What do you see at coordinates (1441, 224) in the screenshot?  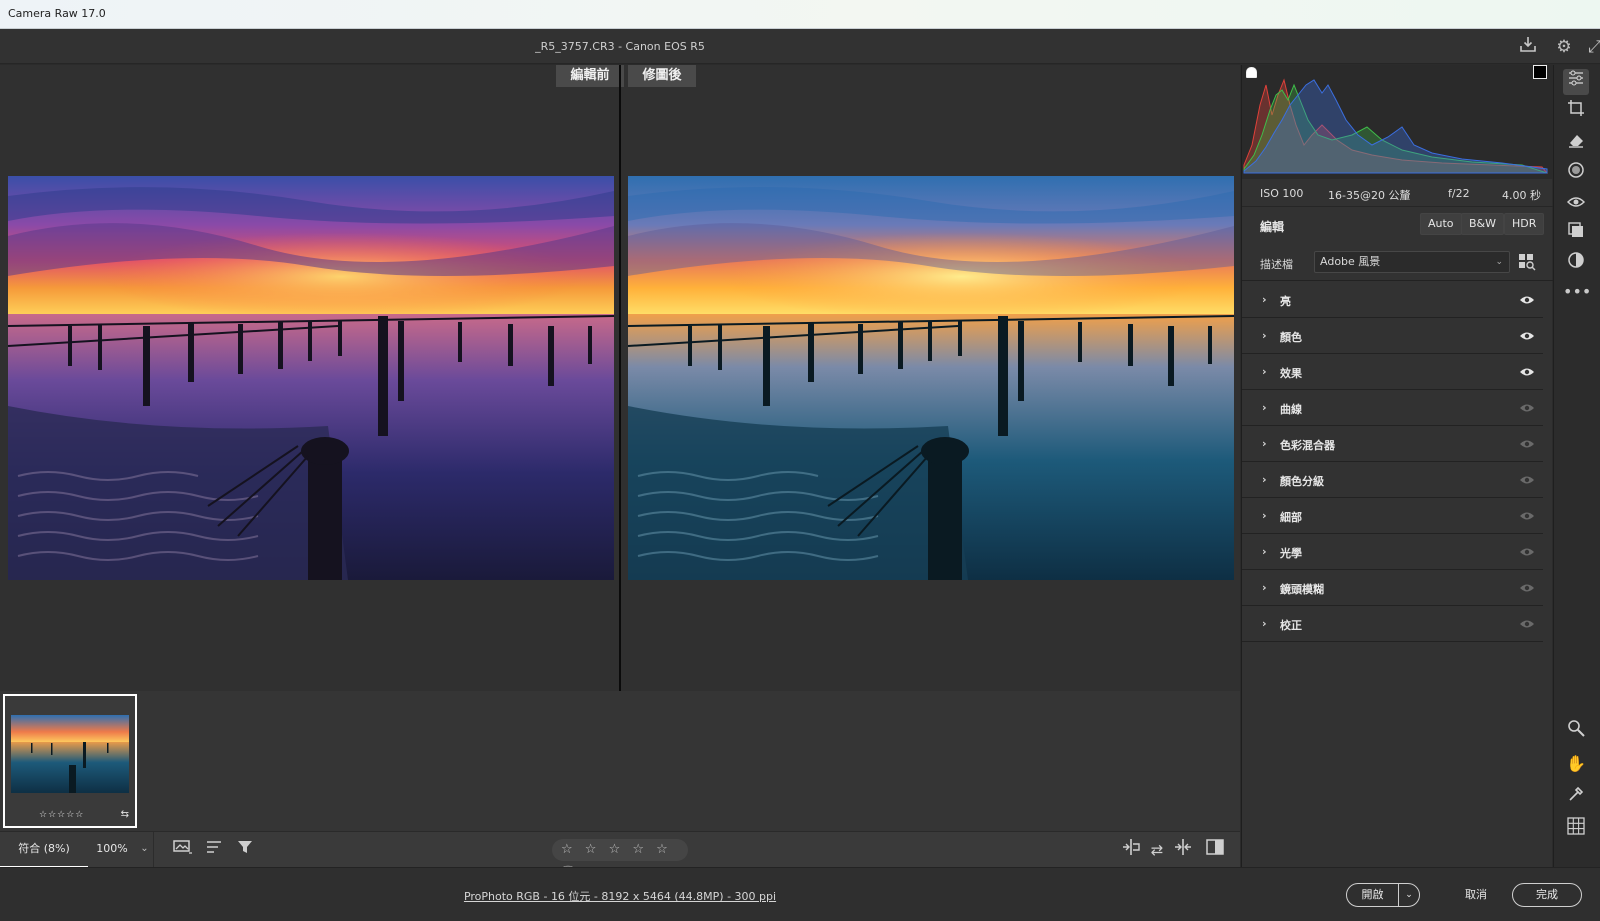 I see `auto-button: Auto` at bounding box center [1441, 224].